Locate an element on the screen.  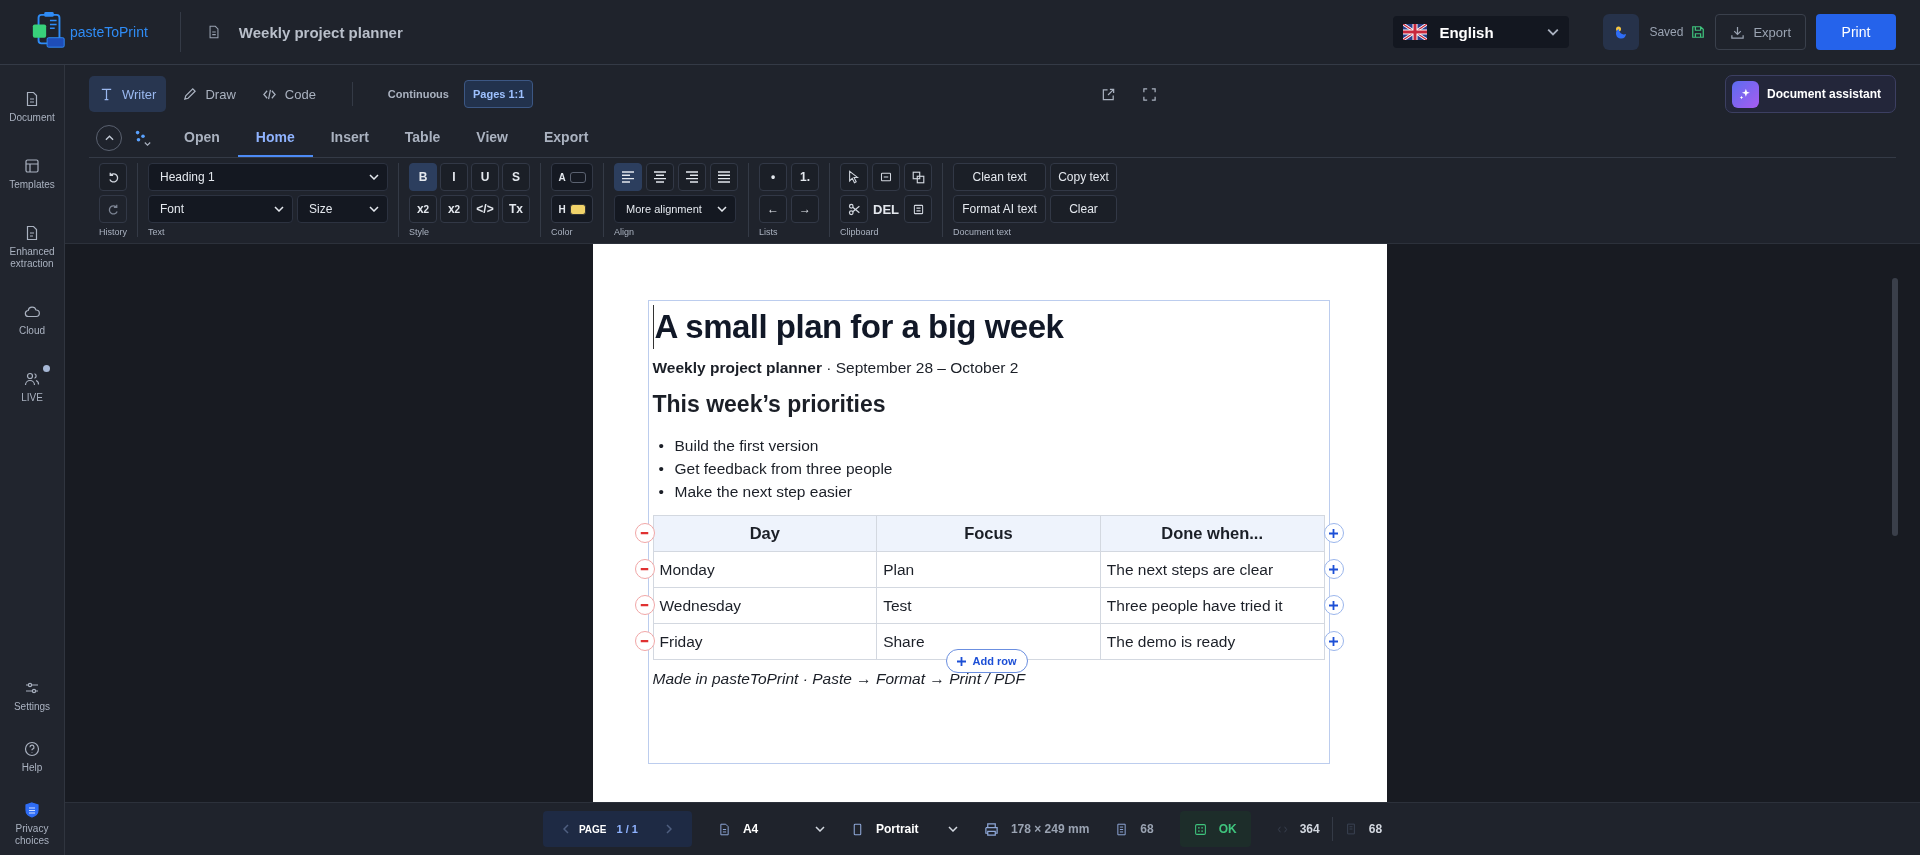
align-center-button is located at coordinates (660, 177).